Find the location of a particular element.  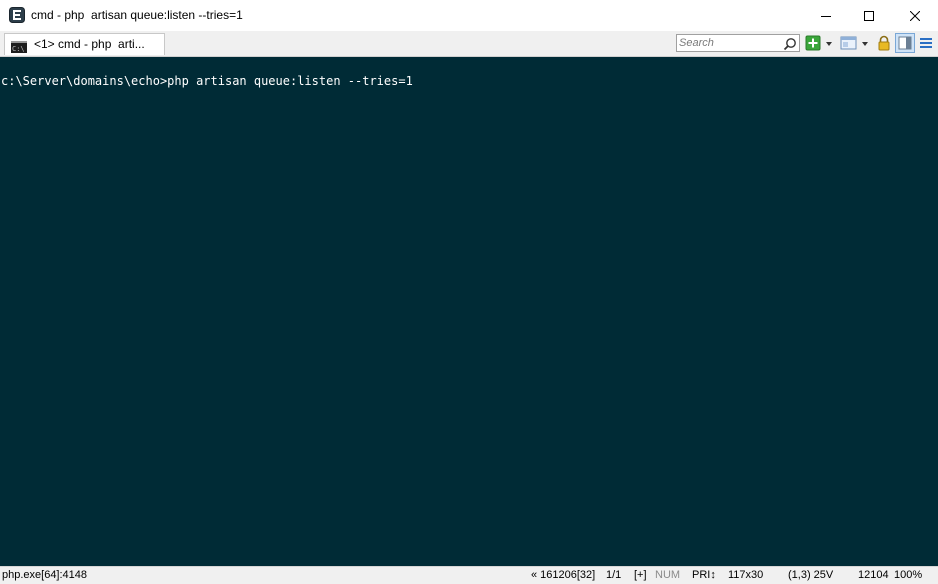

search-box is located at coordinates (738, 43).